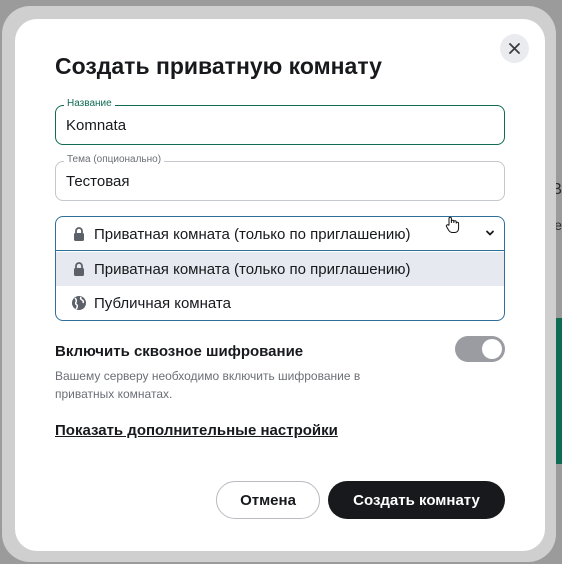 The image size is (562, 564). What do you see at coordinates (480, 349) in the screenshot?
I see `encryption-toggle` at bounding box center [480, 349].